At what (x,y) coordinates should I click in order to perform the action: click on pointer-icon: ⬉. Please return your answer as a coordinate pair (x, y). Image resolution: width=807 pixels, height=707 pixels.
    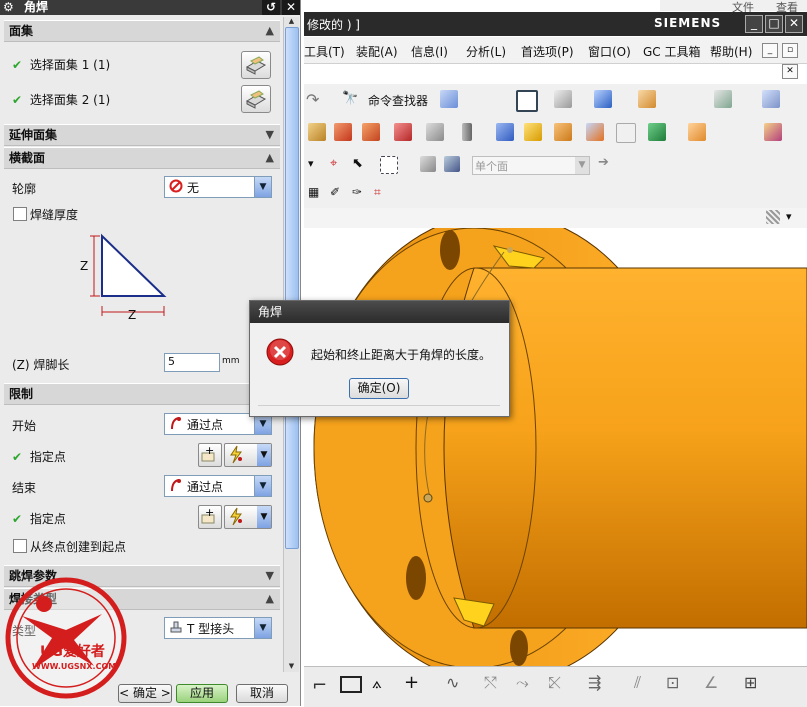
    Looking at the image, I should click on (357, 163).